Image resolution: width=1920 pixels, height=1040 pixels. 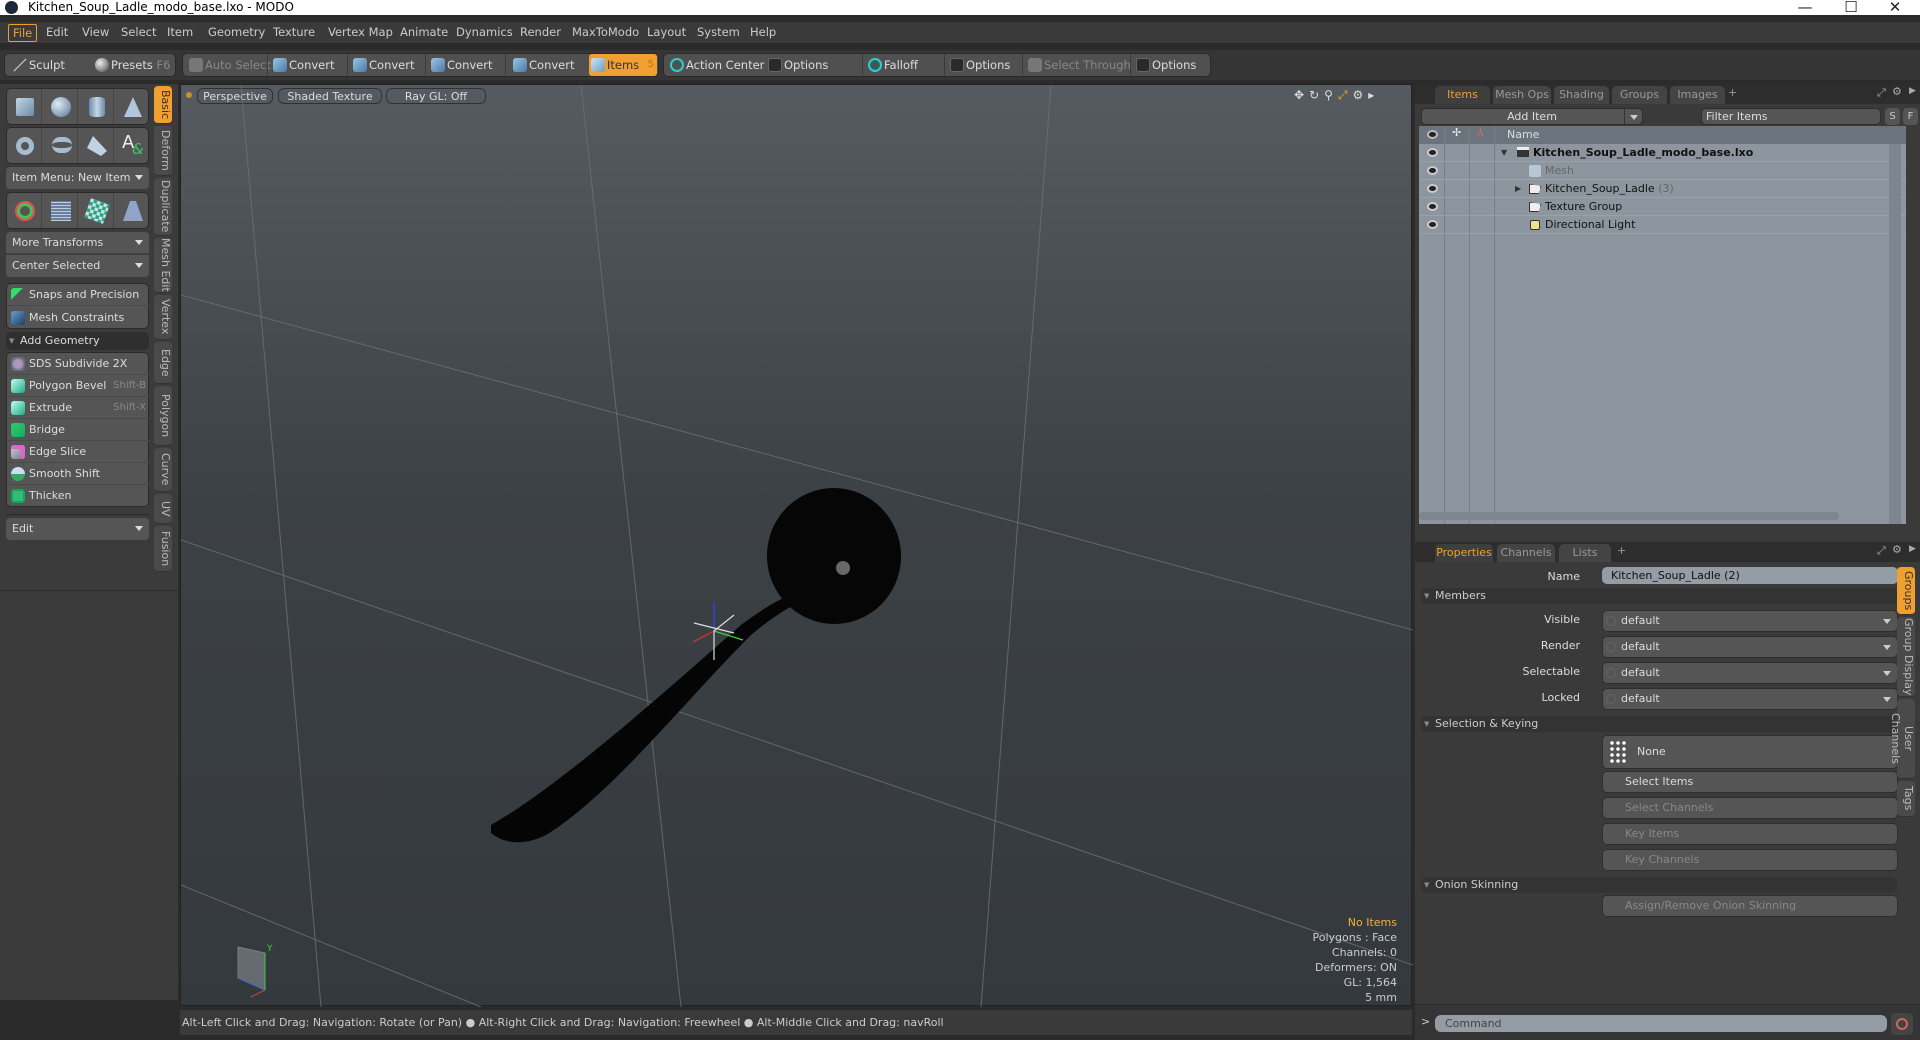 I want to click on onion-skinning-section: Onion Skinning, so click(x=1659, y=885).